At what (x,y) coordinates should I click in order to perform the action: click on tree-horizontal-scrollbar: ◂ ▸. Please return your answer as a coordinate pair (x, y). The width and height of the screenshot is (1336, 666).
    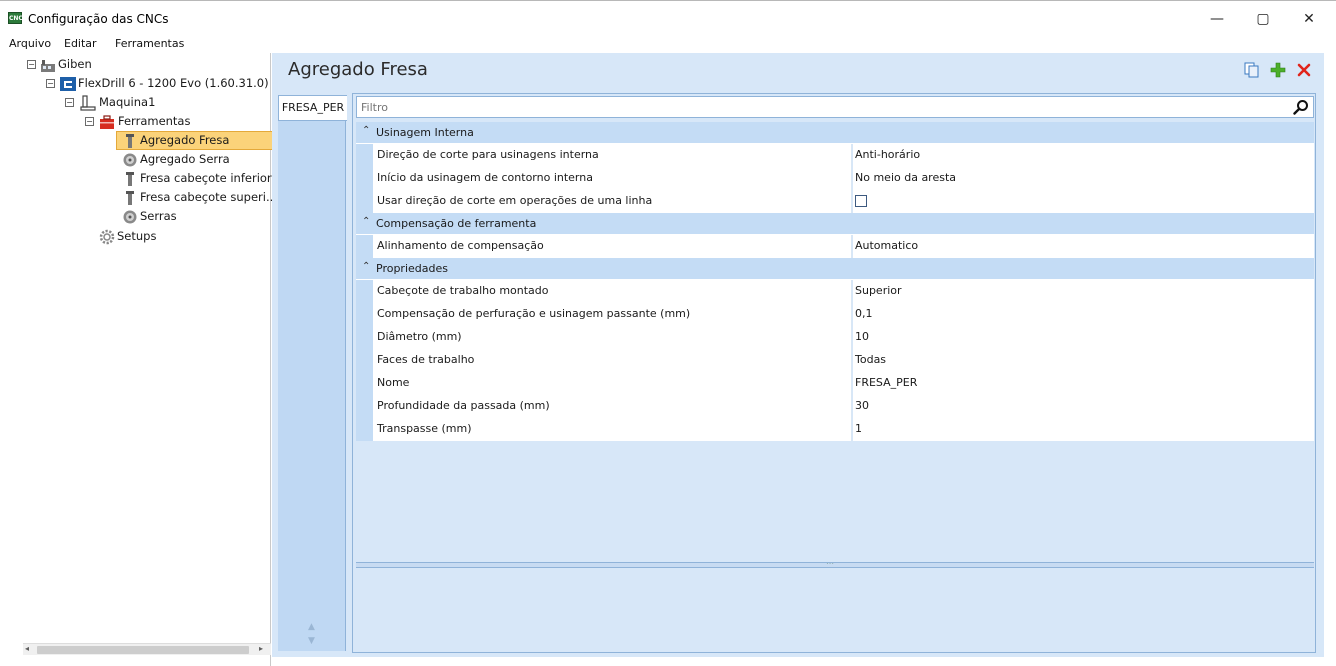
    Looking at the image, I should click on (147, 649).